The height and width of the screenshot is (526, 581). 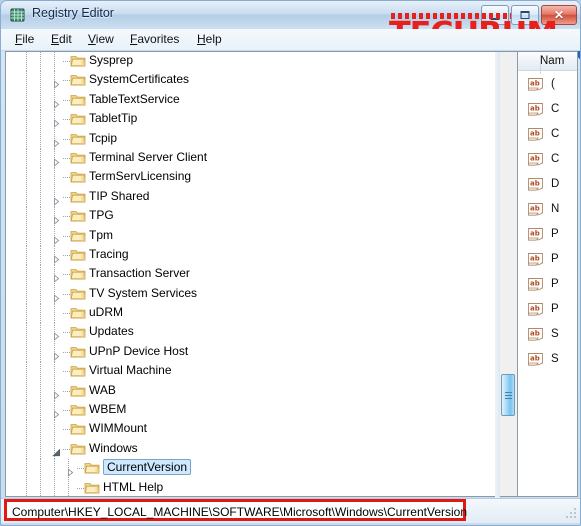 What do you see at coordinates (107, 409) in the screenshot?
I see `tree-item-label: WBEM` at bounding box center [107, 409].